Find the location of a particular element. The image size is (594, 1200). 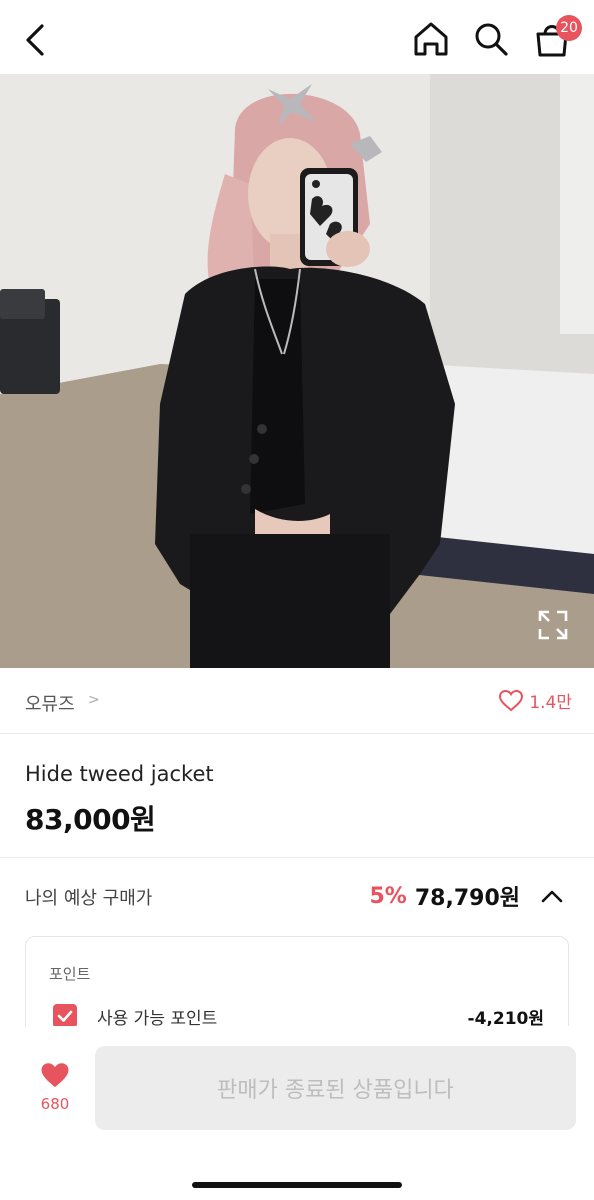

likes-count: 1.4만 is located at coordinates (550, 703).